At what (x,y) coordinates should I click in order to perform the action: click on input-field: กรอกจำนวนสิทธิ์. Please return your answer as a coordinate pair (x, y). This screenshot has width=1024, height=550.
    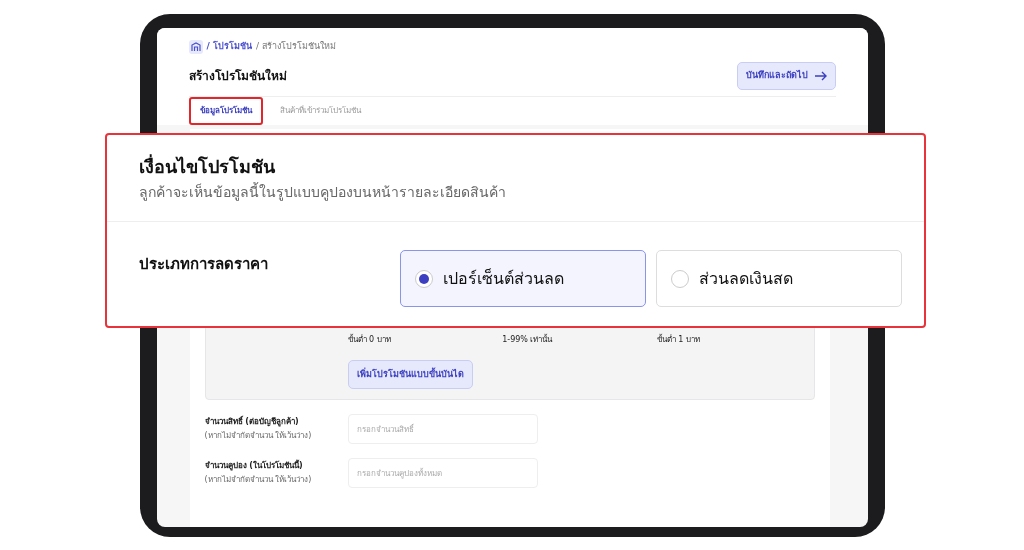
    Looking at the image, I should click on (442, 429).